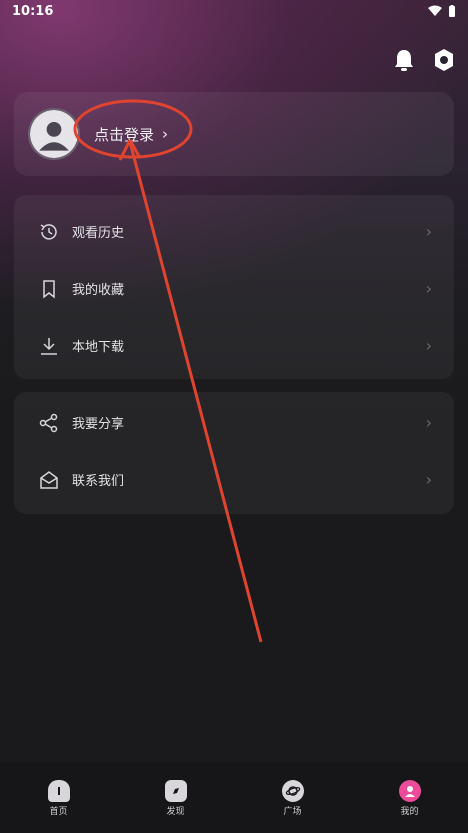 This screenshot has height=833, width=468. I want to click on profile-icon, so click(409, 790).